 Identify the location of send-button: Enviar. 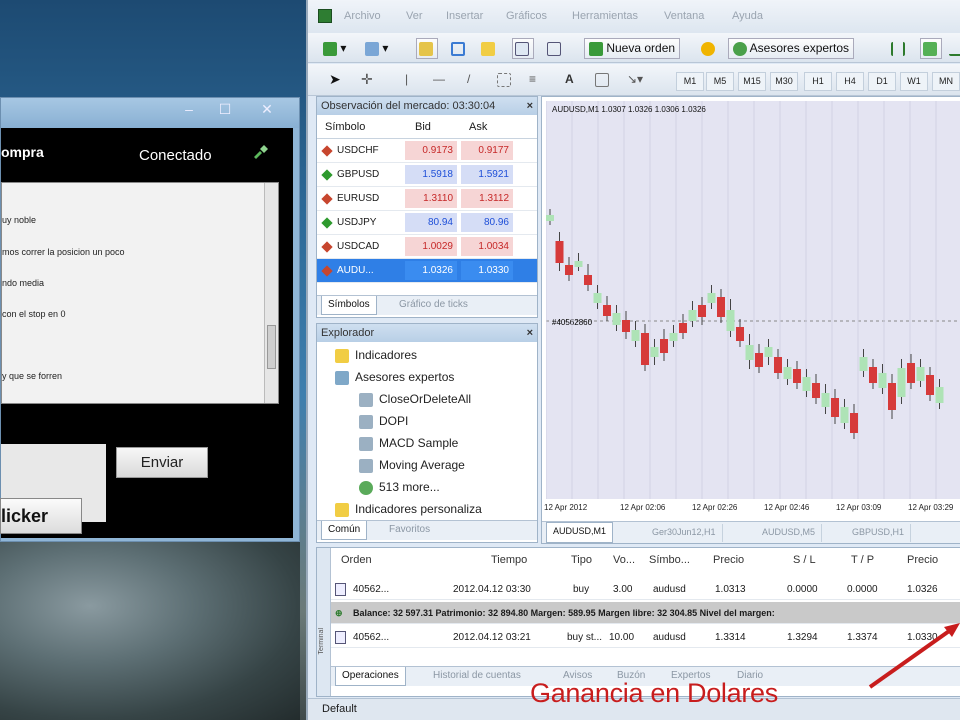
(162, 462).